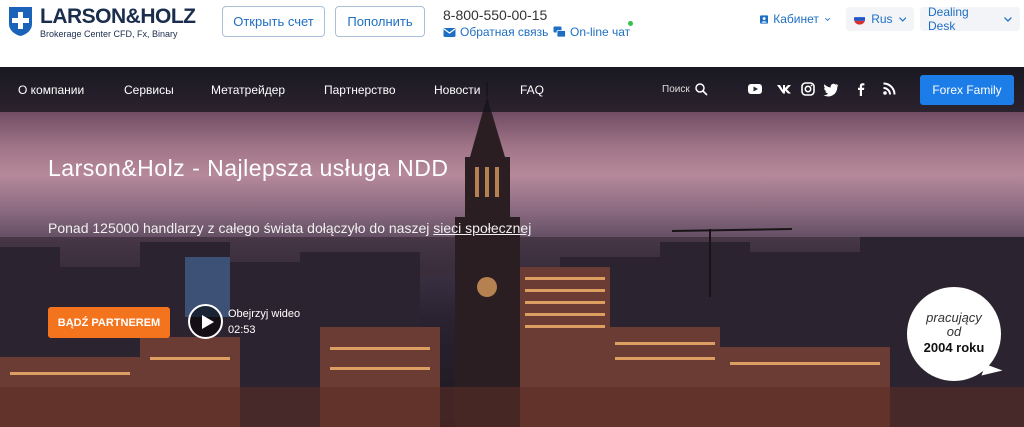  What do you see at coordinates (248, 168) in the screenshot?
I see `hero-title: Larson&Holz - Najlepsza usługa NDD` at bounding box center [248, 168].